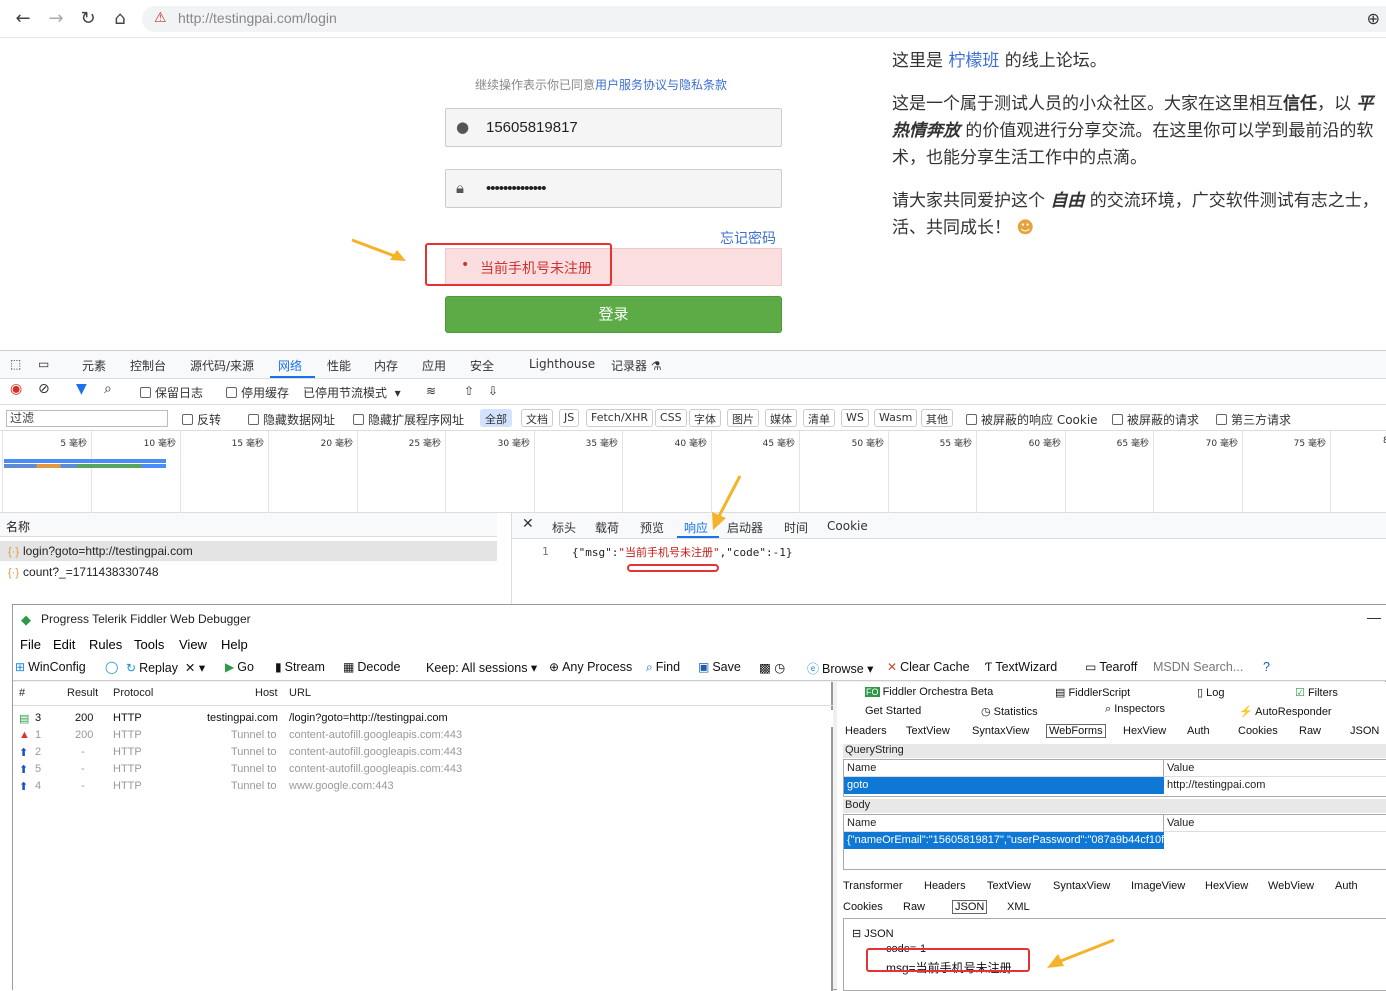 The width and height of the screenshot is (1386, 991). Describe the element at coordinates (1316, 692) in the screenshot. I see `tab-filters: ☑ Filters` at that location.